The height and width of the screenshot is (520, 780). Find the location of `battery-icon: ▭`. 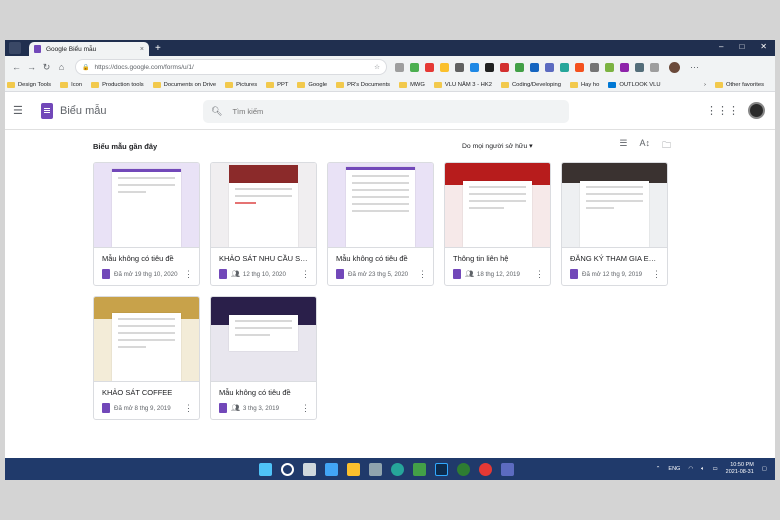

battery-icon: ▭ is located at coordinates (714, 469).